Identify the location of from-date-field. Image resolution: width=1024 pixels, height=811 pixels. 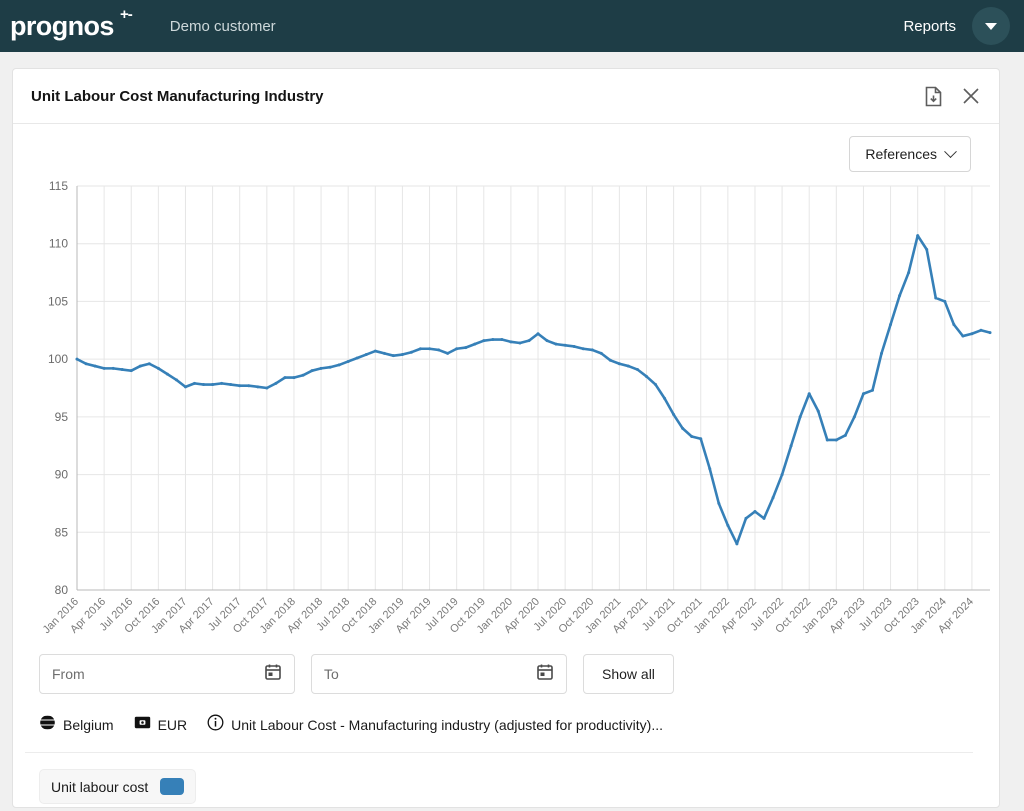
(167, 674).